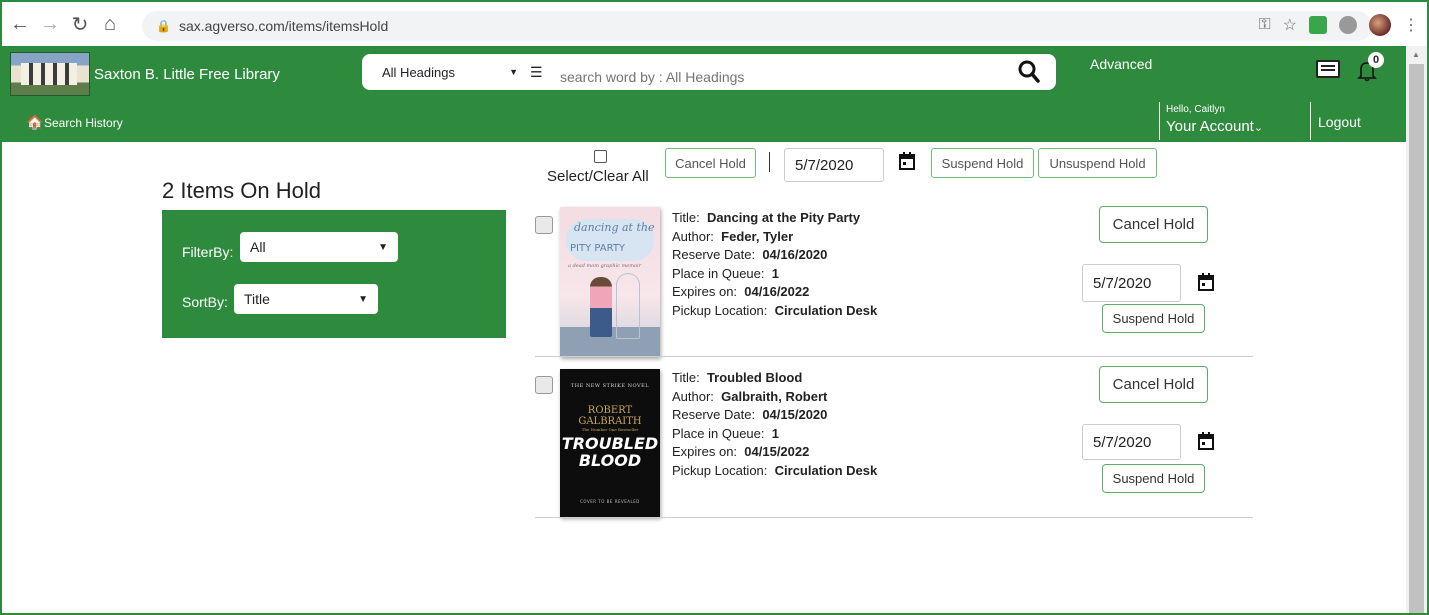  Describe the element at coordinates (598, 248) in the screenshot. I see `cover-title: PITY PARTY` at that location.